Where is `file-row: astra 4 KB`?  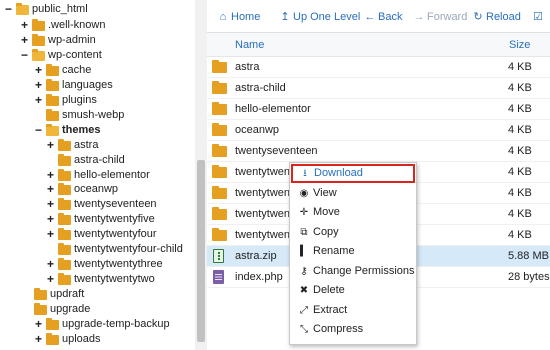
file-row: astra 4 KB is located at coordinates (378, 67).